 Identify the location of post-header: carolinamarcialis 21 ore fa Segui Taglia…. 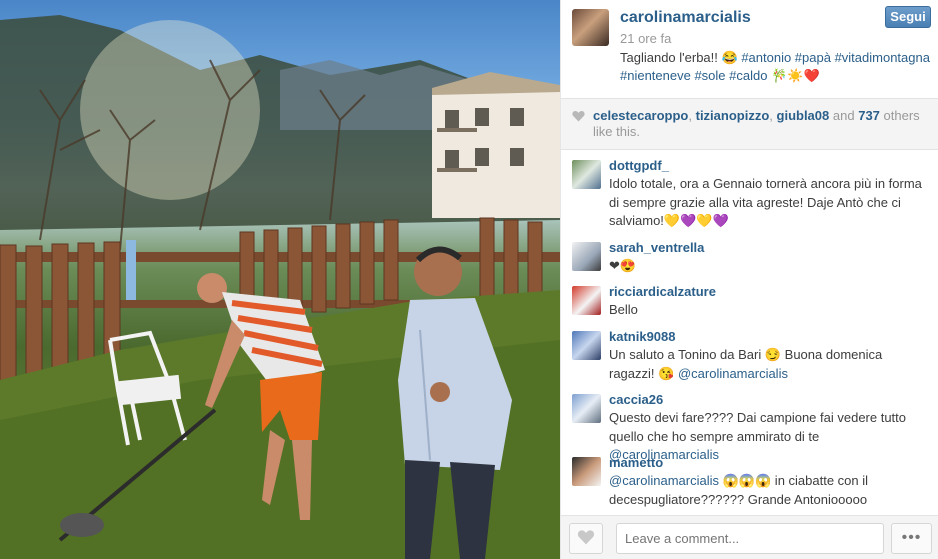
(749, 48).